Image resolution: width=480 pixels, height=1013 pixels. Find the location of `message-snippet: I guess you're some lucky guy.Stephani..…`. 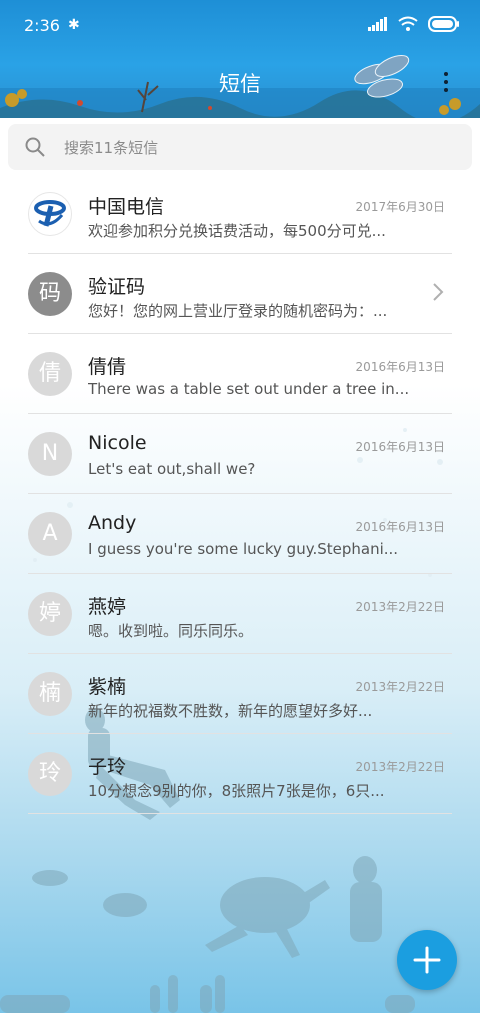

message-snippet: I guess you're some lucky guy.Stephani..… is located at coordinates (243, 549).